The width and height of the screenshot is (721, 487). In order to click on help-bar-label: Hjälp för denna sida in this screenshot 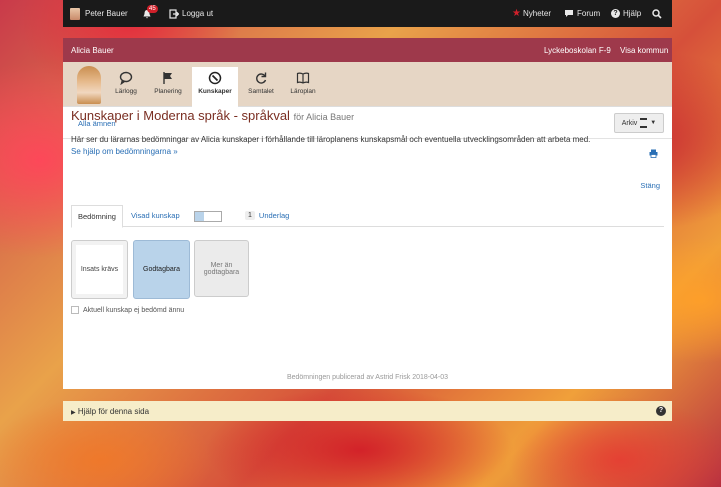, I will do `click(113, 411)`.